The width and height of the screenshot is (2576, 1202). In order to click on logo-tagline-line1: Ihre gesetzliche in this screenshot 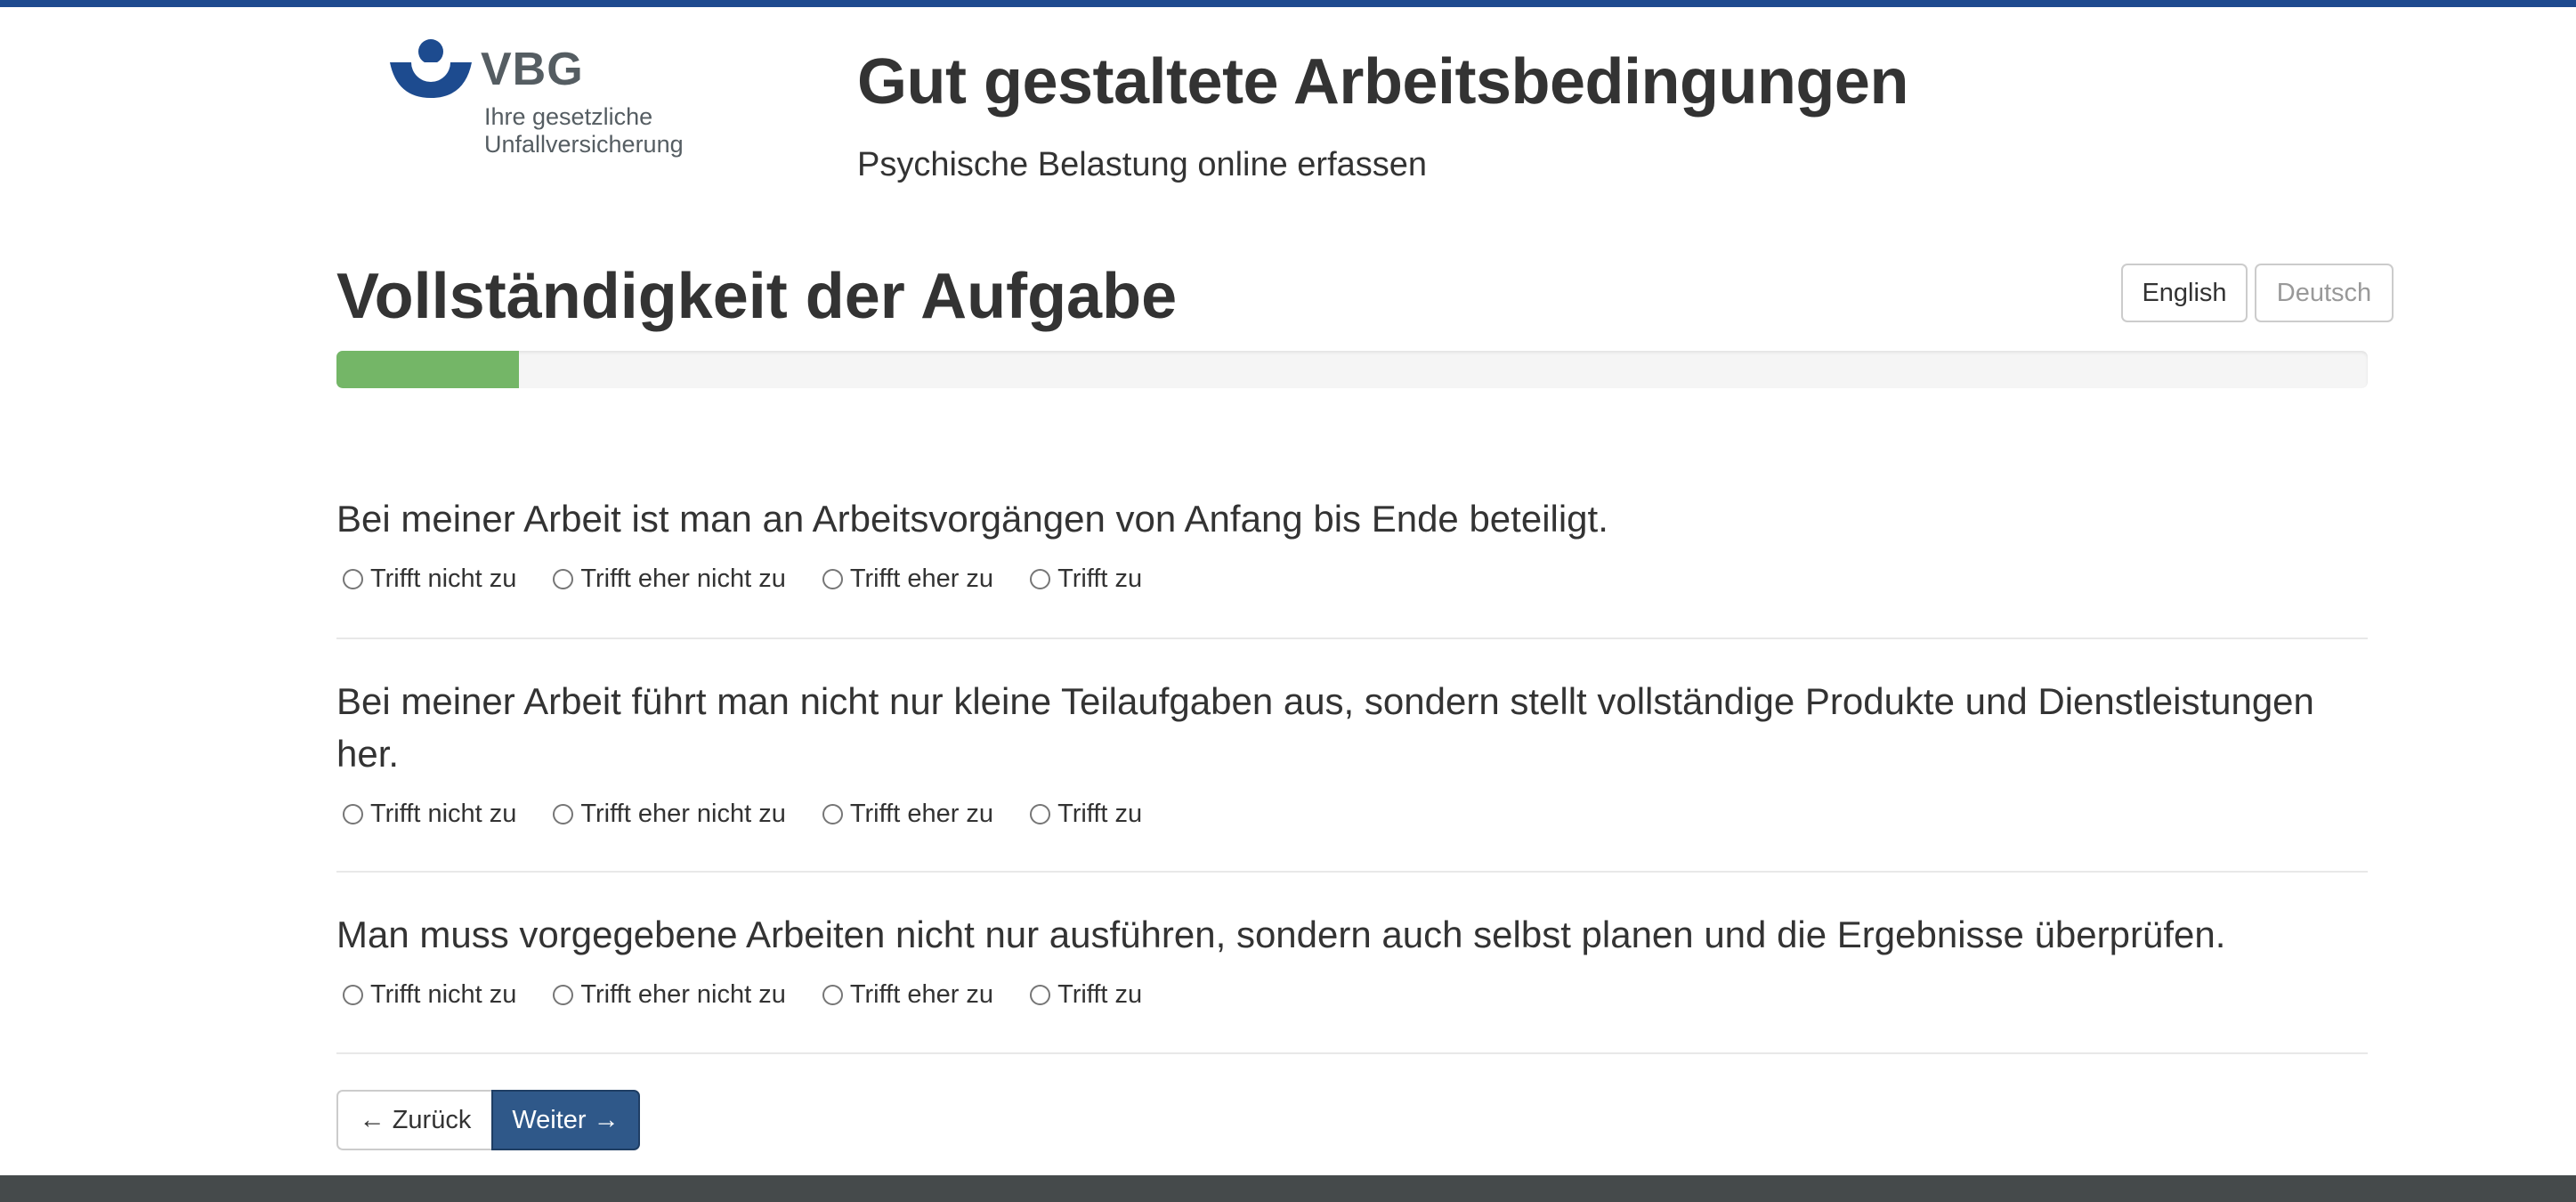, I will do `click(568, 116)`.